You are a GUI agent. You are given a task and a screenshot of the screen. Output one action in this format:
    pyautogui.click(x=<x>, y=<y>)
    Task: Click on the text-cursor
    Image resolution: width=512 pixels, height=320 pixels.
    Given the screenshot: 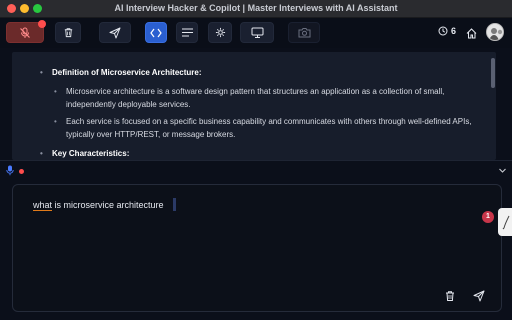 What is the action you would take?
    pyautogui.click(x=174, y=204)
    